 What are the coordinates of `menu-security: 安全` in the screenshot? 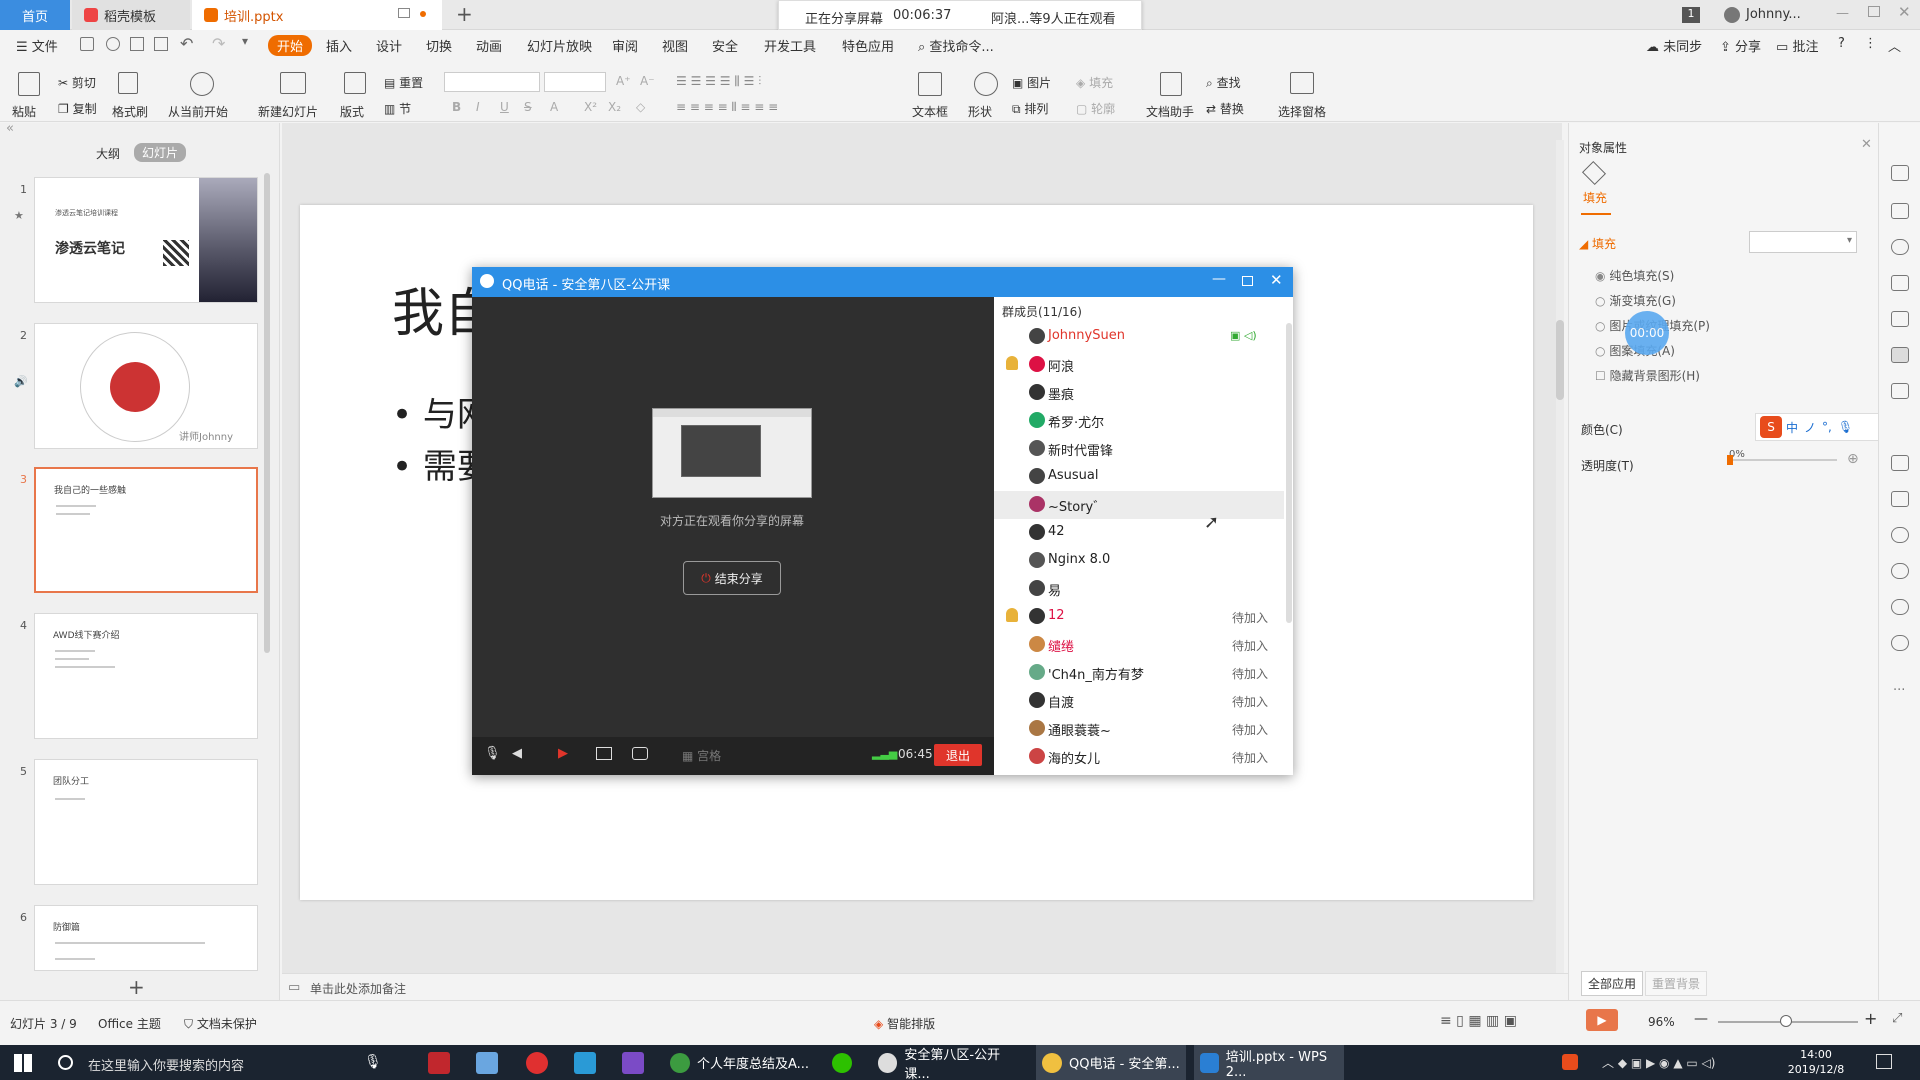 It's located at (725, 45).